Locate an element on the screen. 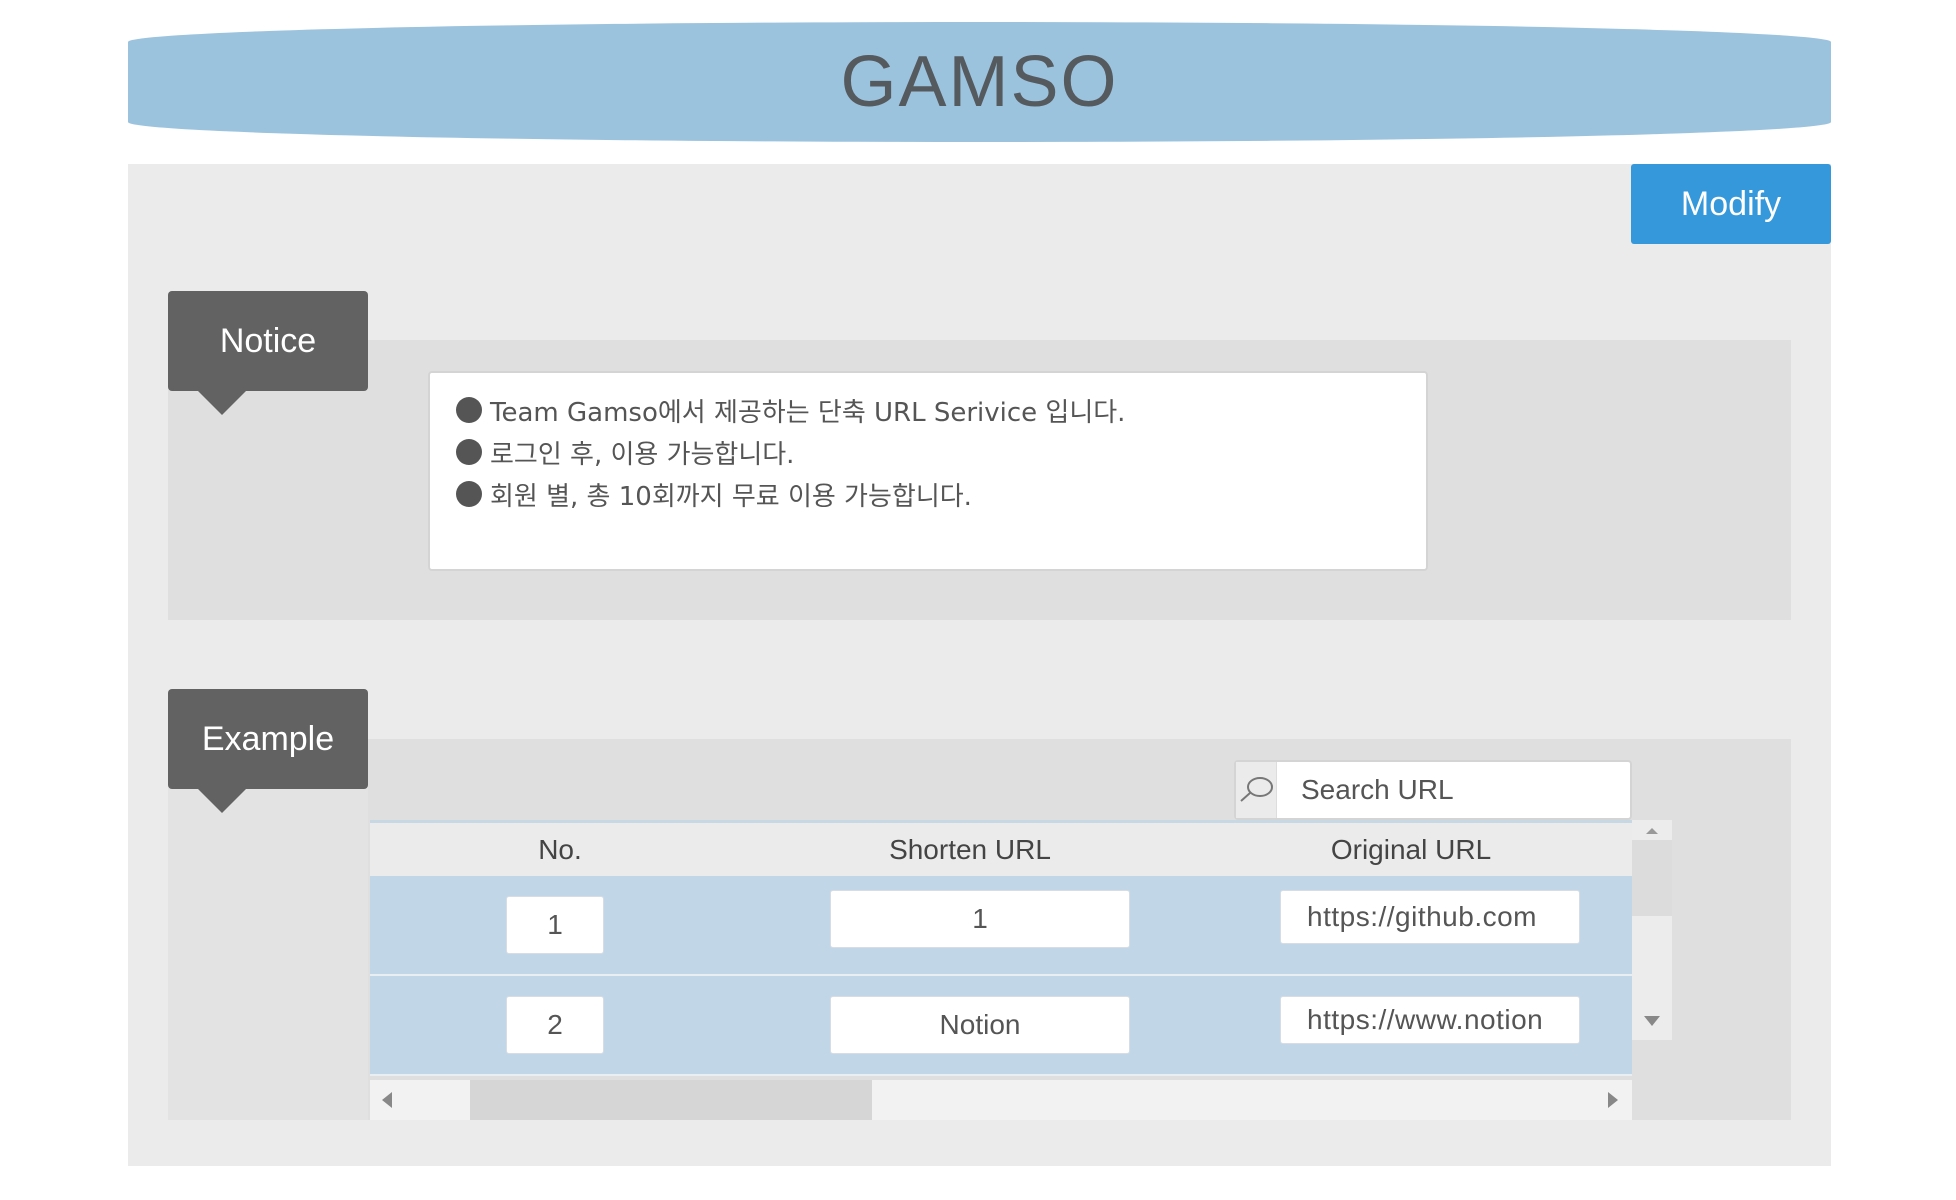 This screenshot has height=1200, width=1956. modify-button: Modify is located at coordinates (1731, 204).